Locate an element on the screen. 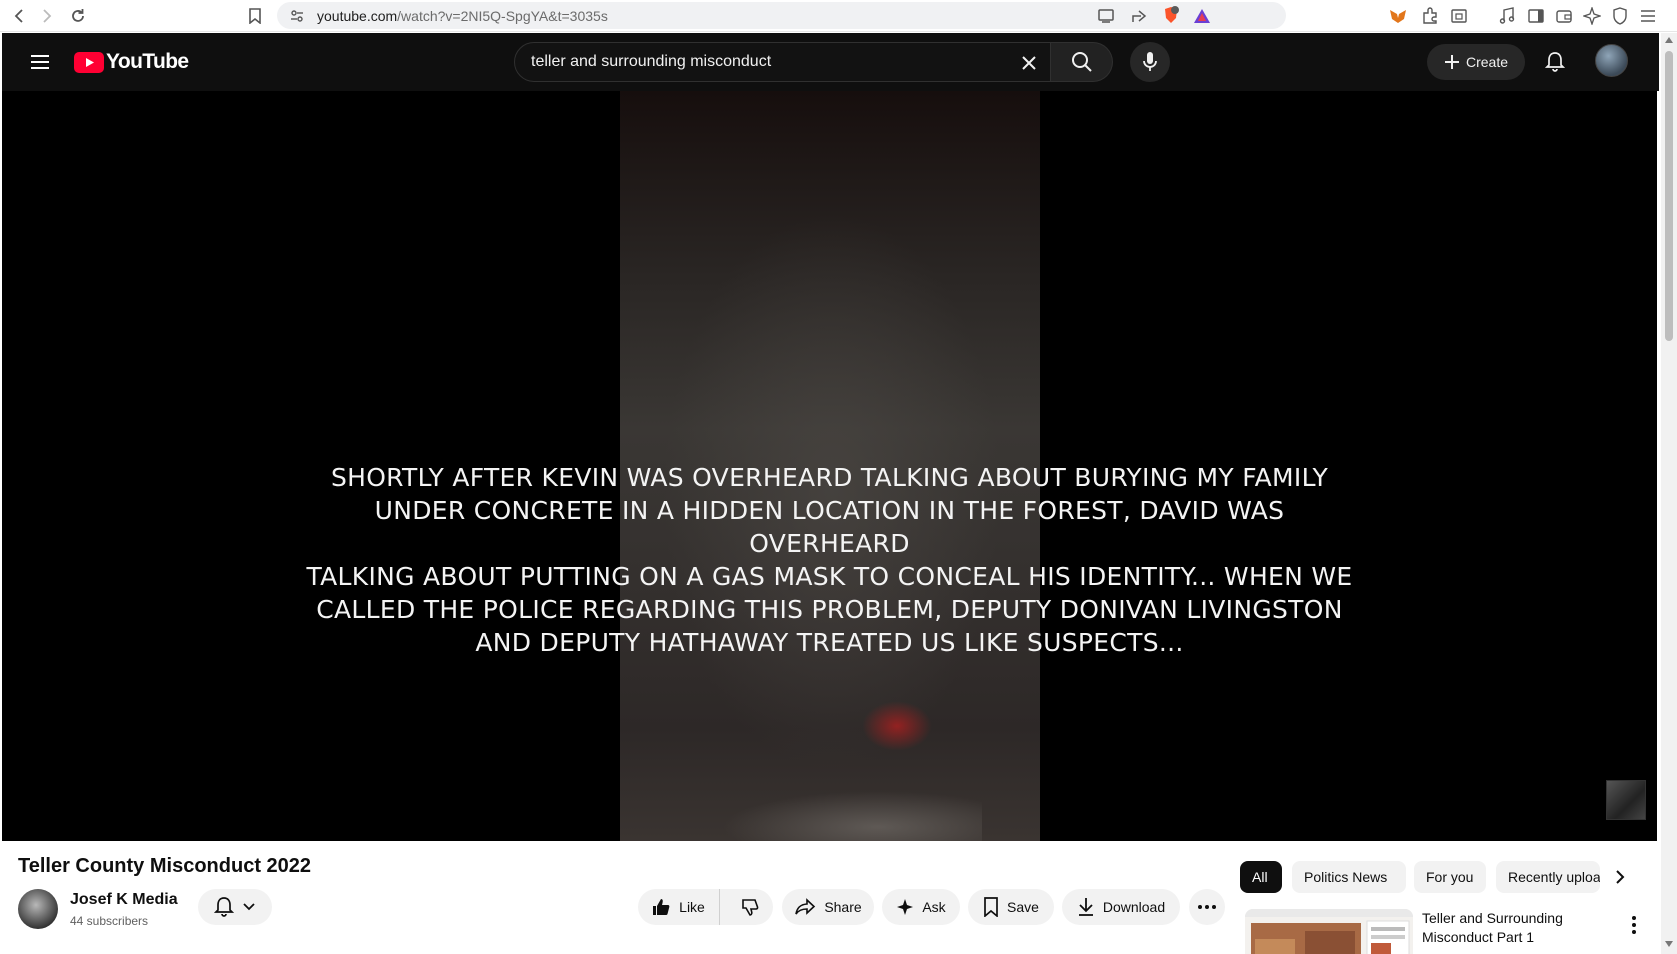  scroll-down-arrow is located at coordinates (1669, 944).